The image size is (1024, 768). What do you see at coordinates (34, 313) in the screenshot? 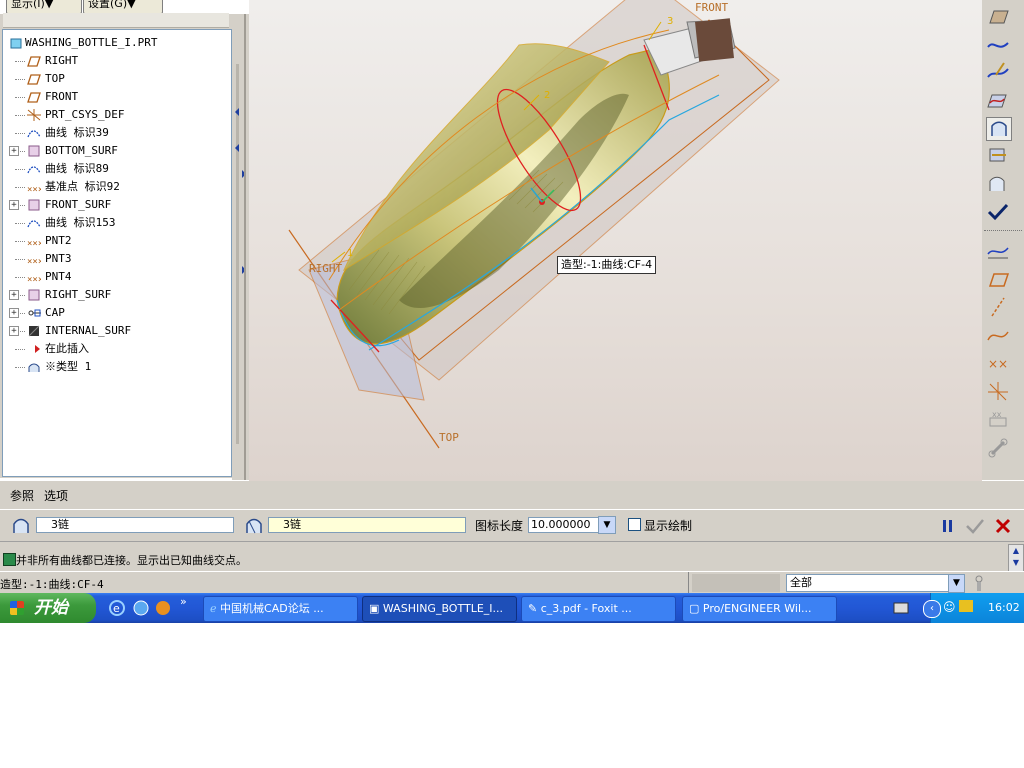
I see `group-icon` at bounding box center [34, 313].